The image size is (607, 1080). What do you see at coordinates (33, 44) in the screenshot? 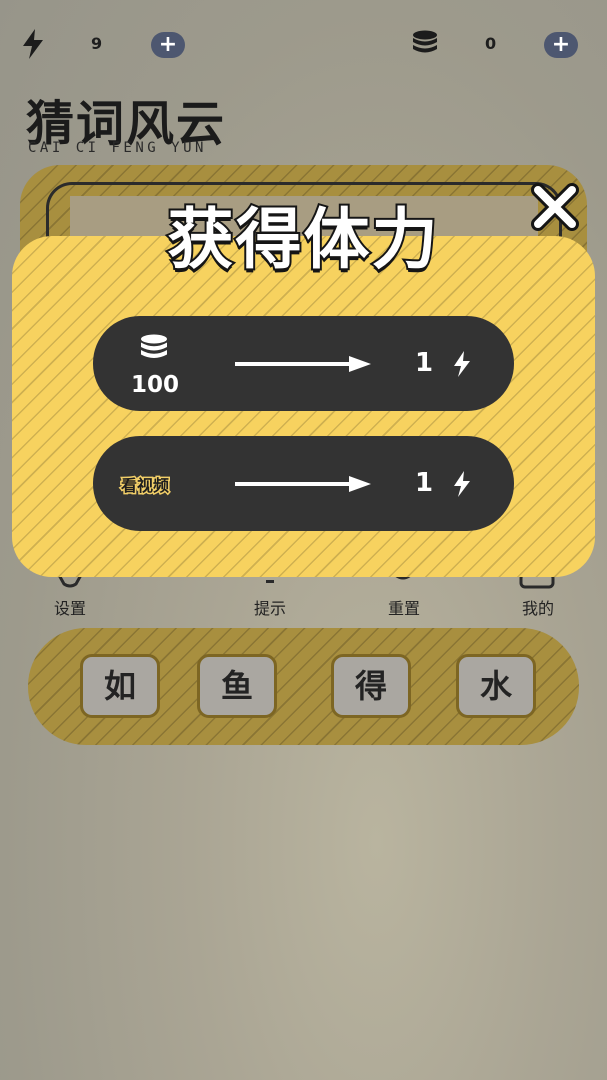
I see `energy-bolt-icon` at bounding box center [33, 44].